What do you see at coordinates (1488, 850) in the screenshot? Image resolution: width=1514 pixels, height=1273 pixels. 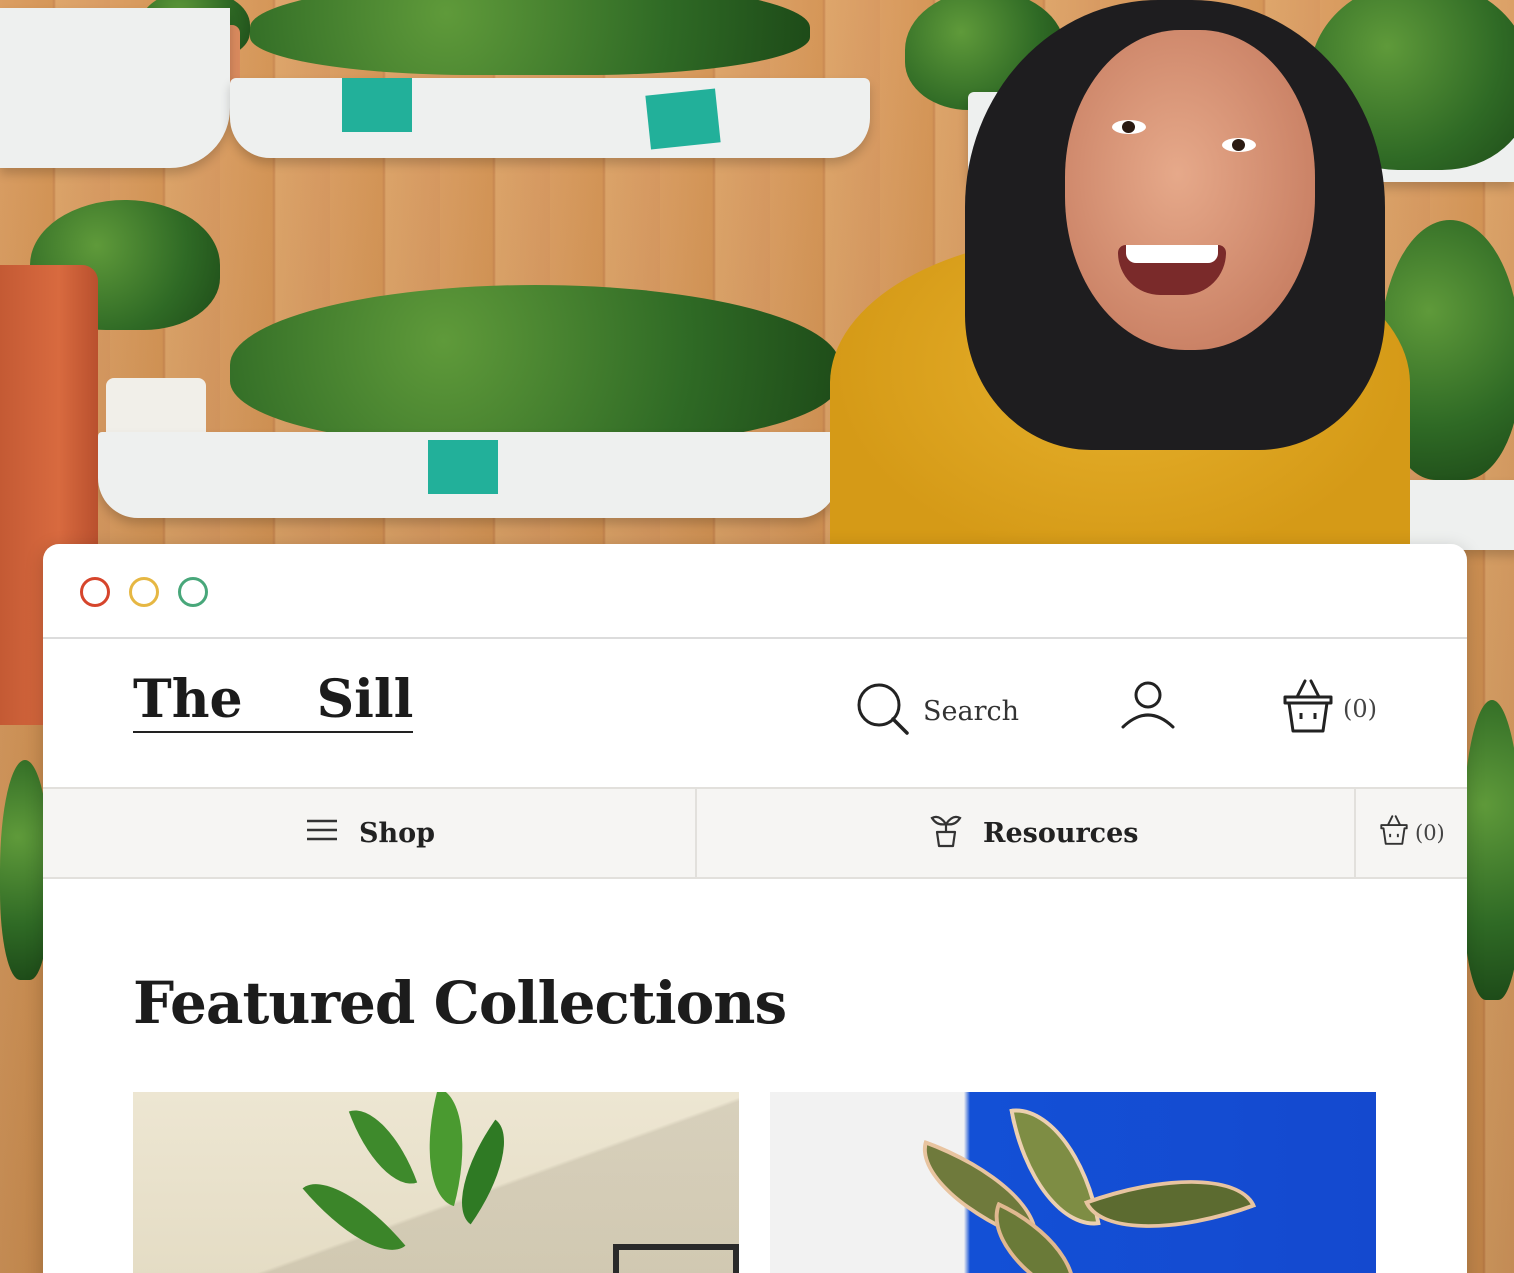 I see `plant-leaves` at bounding box center [1488, 850].